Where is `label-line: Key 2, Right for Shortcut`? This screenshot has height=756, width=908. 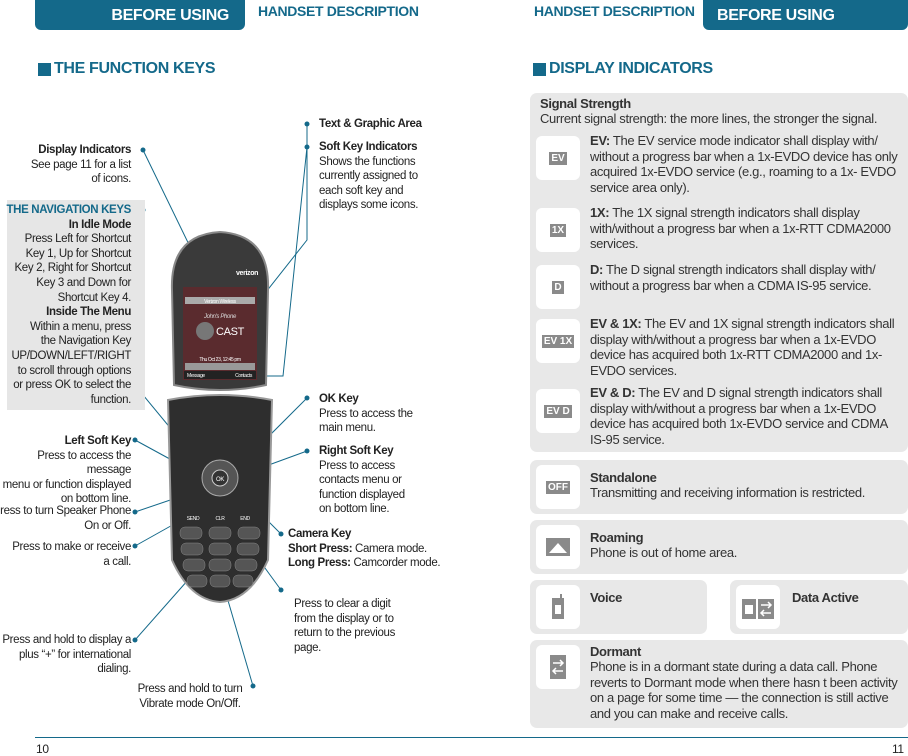
label-line: Key 2, Right for Shortcut is located at coordinates (72, 268).